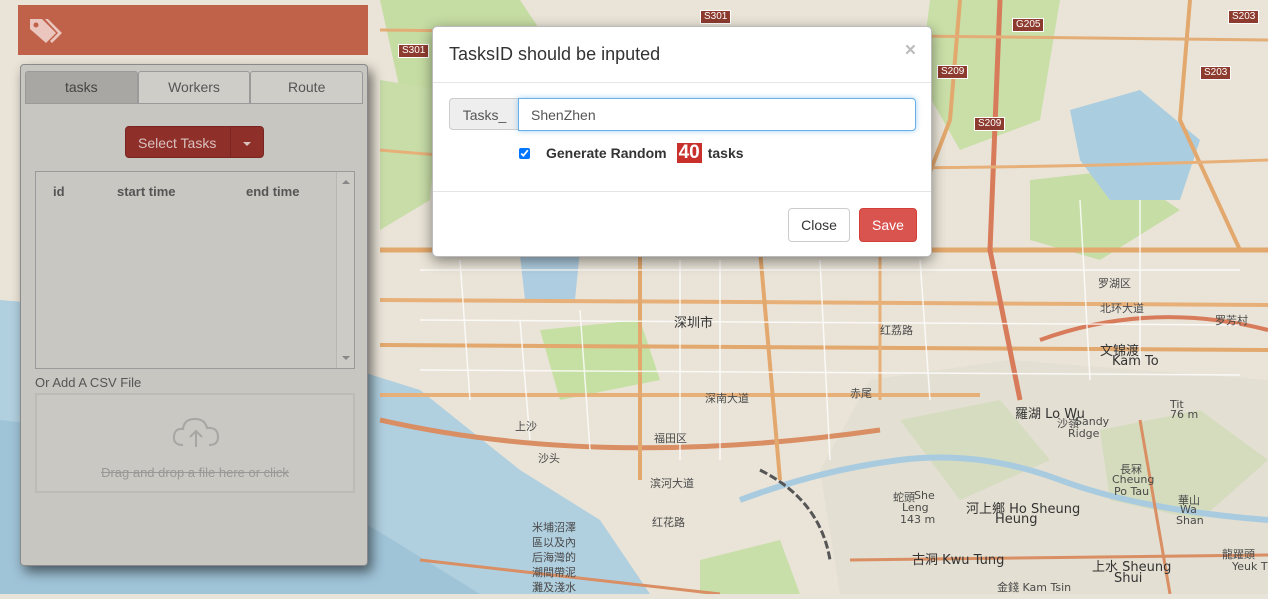  I want to click on tasks-suffix-label: tasks, so click(725, 153).